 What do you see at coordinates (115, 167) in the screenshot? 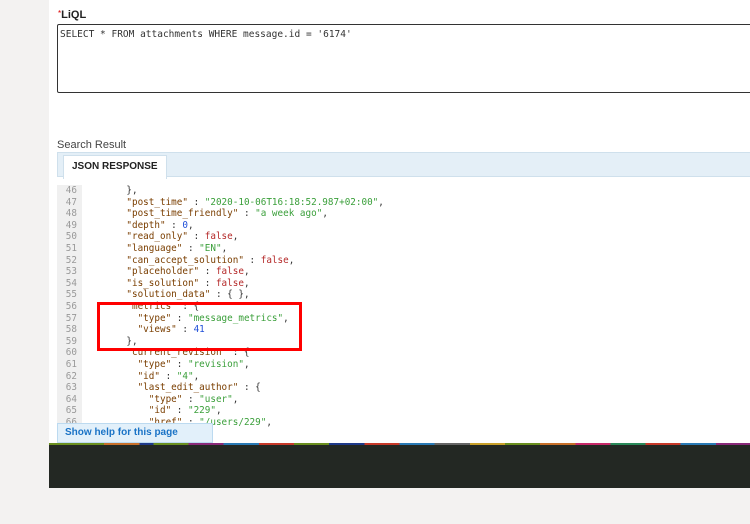
I see `tab-json-response: JSON RESPONSE` at bounding box center [115, 167].